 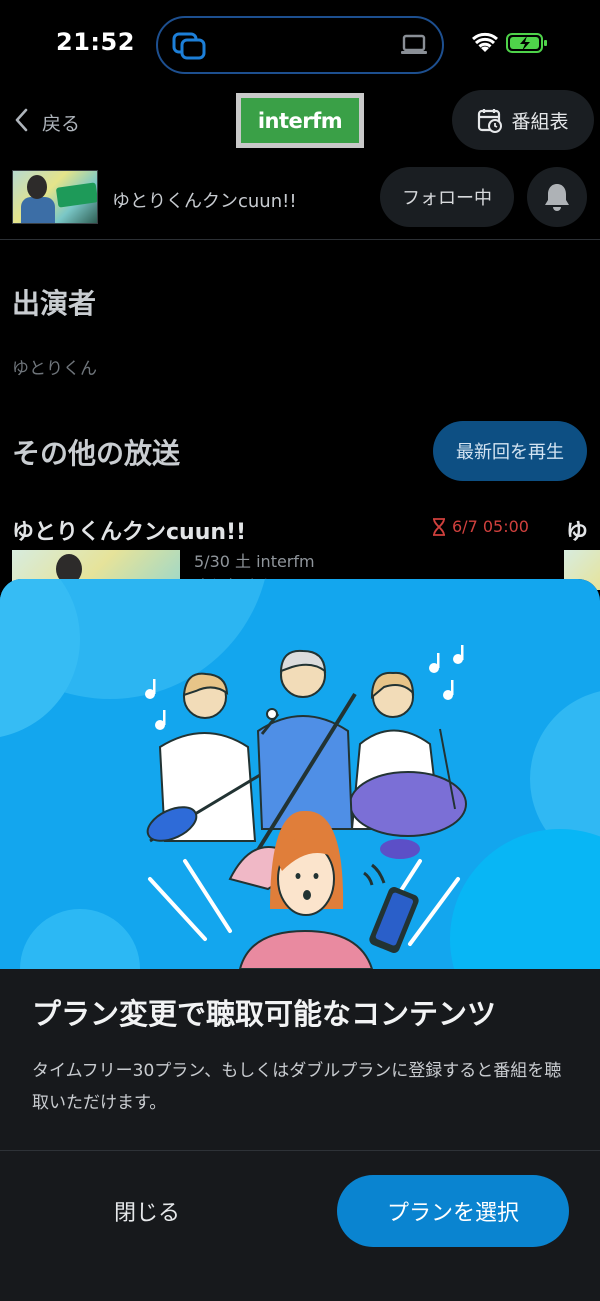 I want to click on episode-title: ゆとりくんクンcuun!!, so click(x=129, y=530).